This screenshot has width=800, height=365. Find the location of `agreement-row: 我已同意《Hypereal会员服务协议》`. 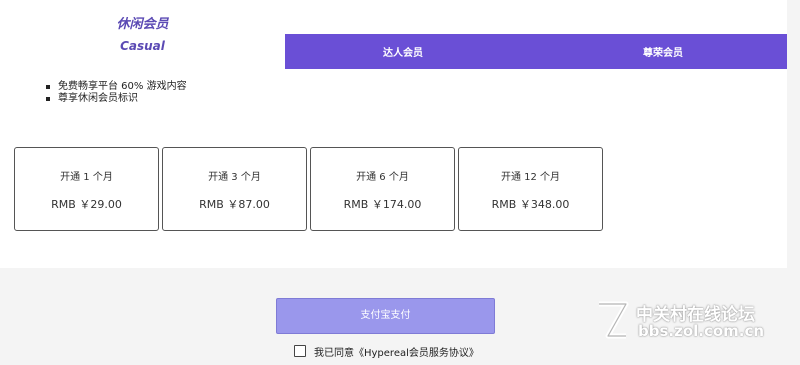

agreement-row: 我已同意《Hypereal会员服务协议》 is located at coordinates (386, 351).